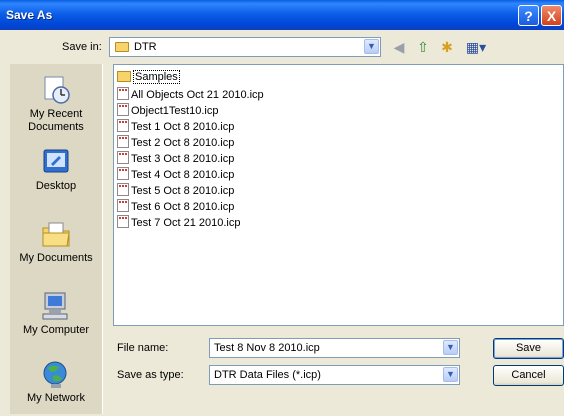 Image resolution: width=564 pixels, height=416 pixels. I want to click on up-folder-icon: ⇧, so click(423, 47).